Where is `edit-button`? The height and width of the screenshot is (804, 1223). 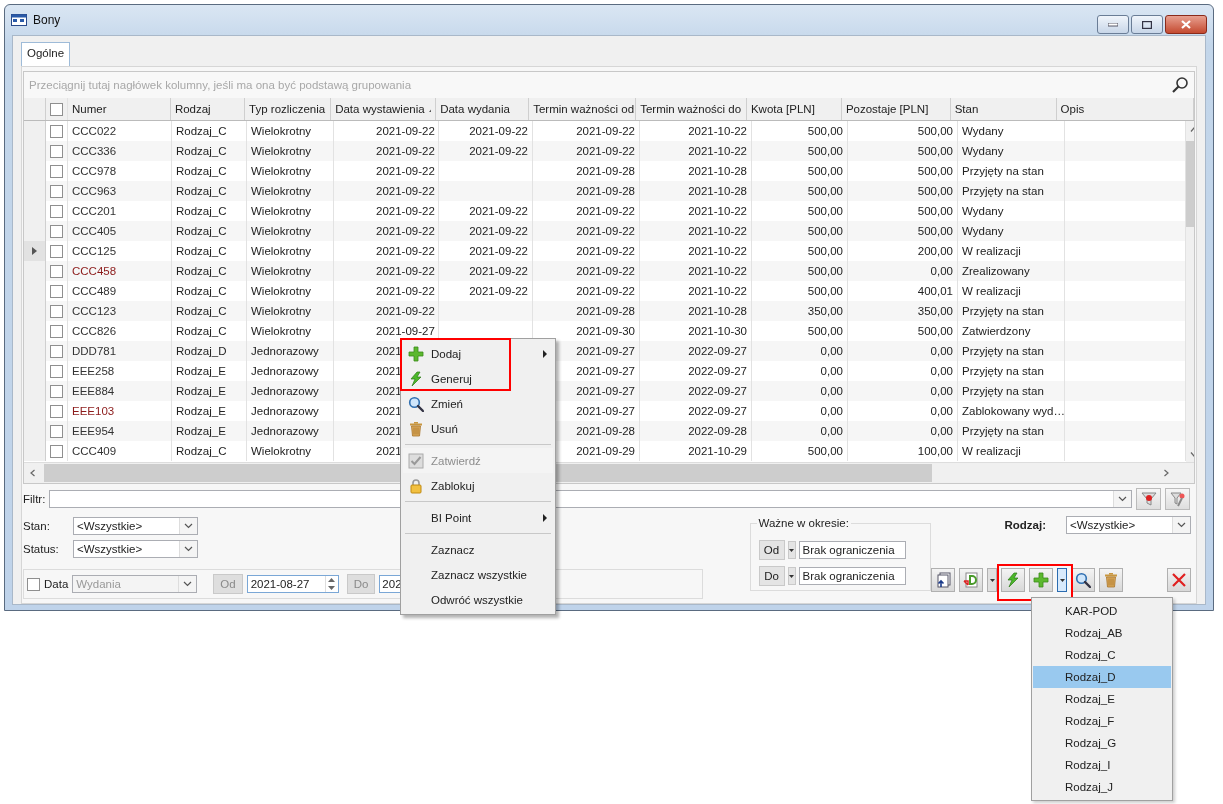 edit-button is located at coordinates (1083, 580).